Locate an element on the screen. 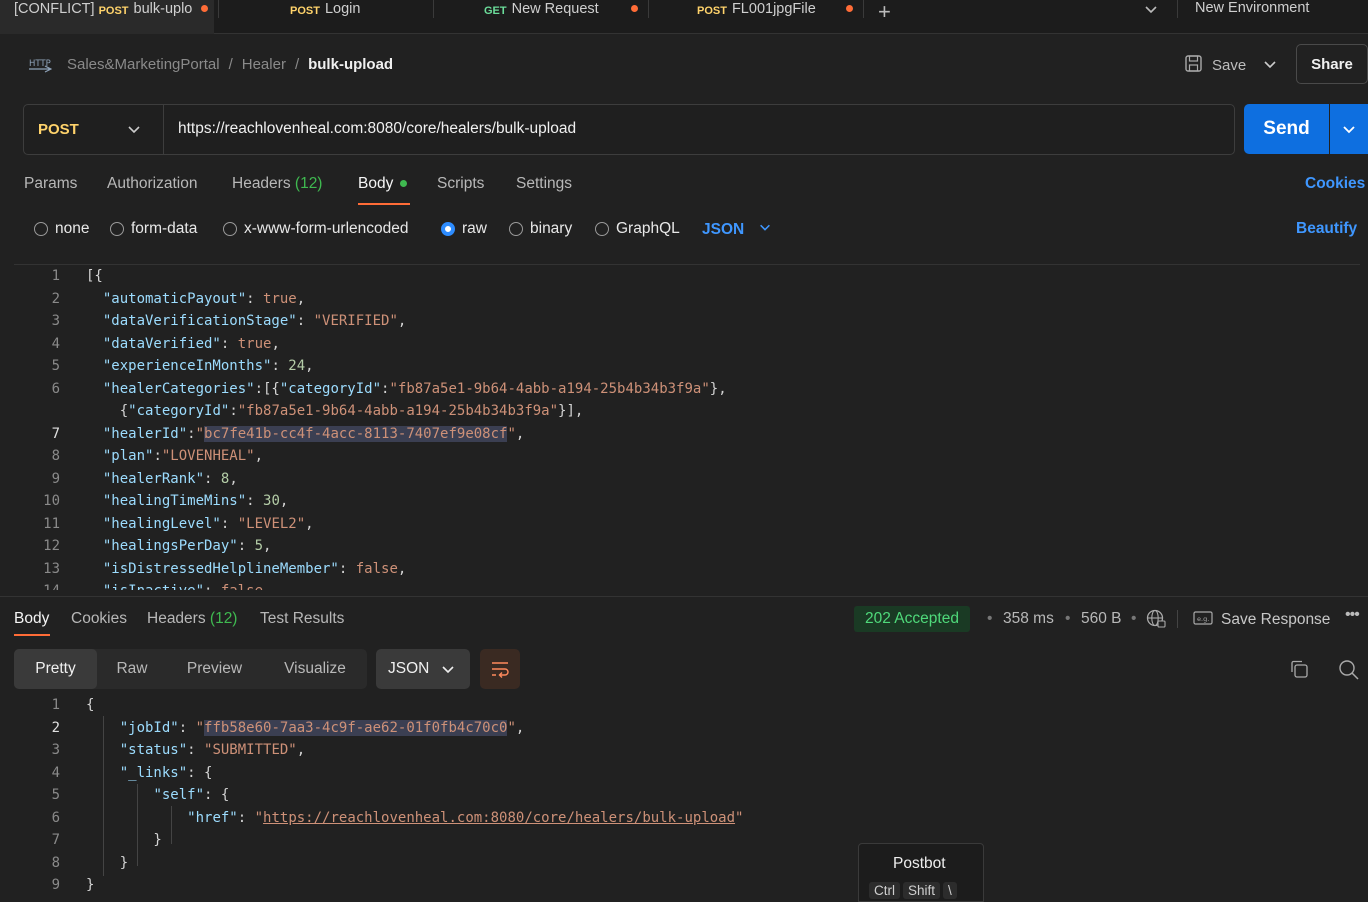 Image resolution: width=1368 pixels, height=902 pixels. request-tab: [CONFLICT] POST bulk-uplo is located at coordinates (107, 17).